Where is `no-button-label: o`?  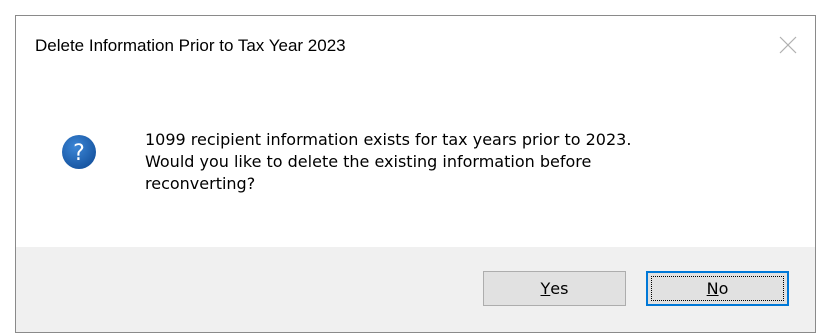
no-button-label: o is located at coordinates (723, 288).